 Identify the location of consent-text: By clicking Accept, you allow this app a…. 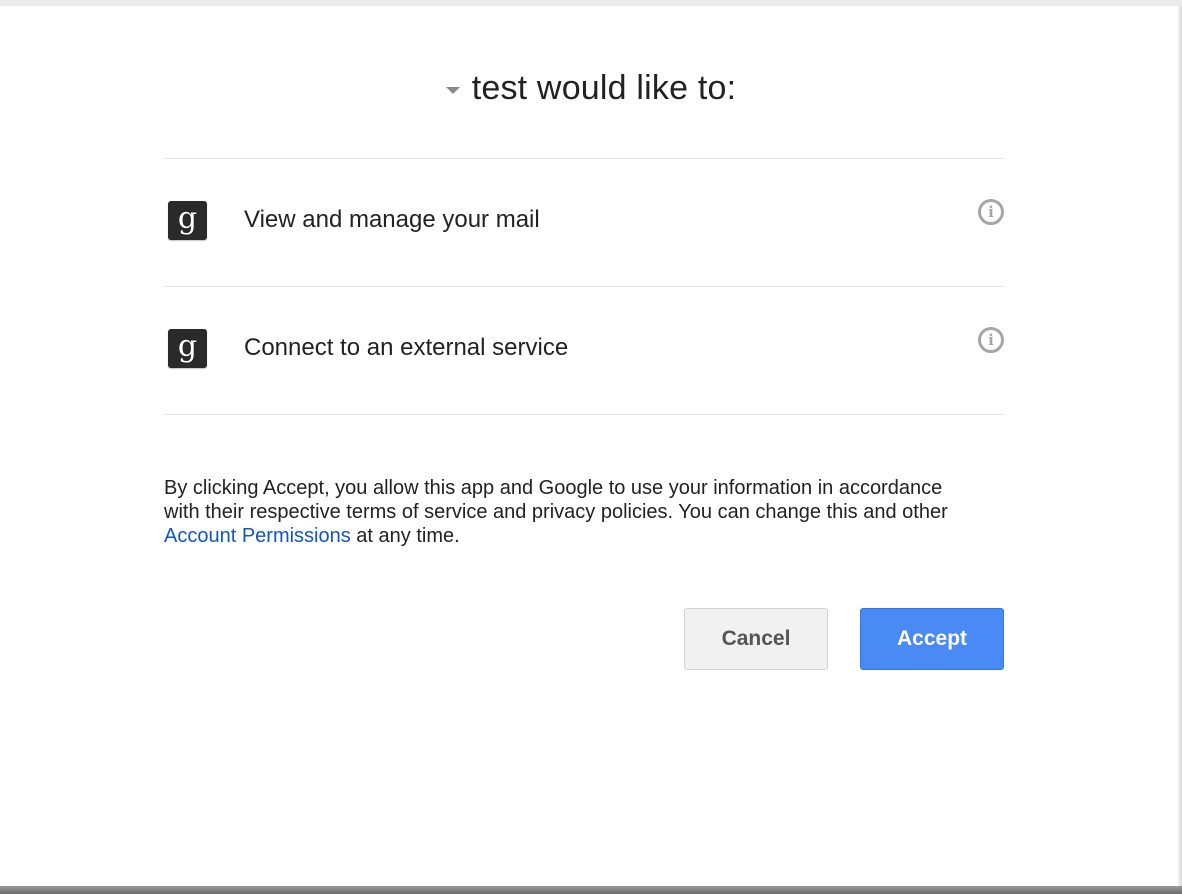
(564, 512).